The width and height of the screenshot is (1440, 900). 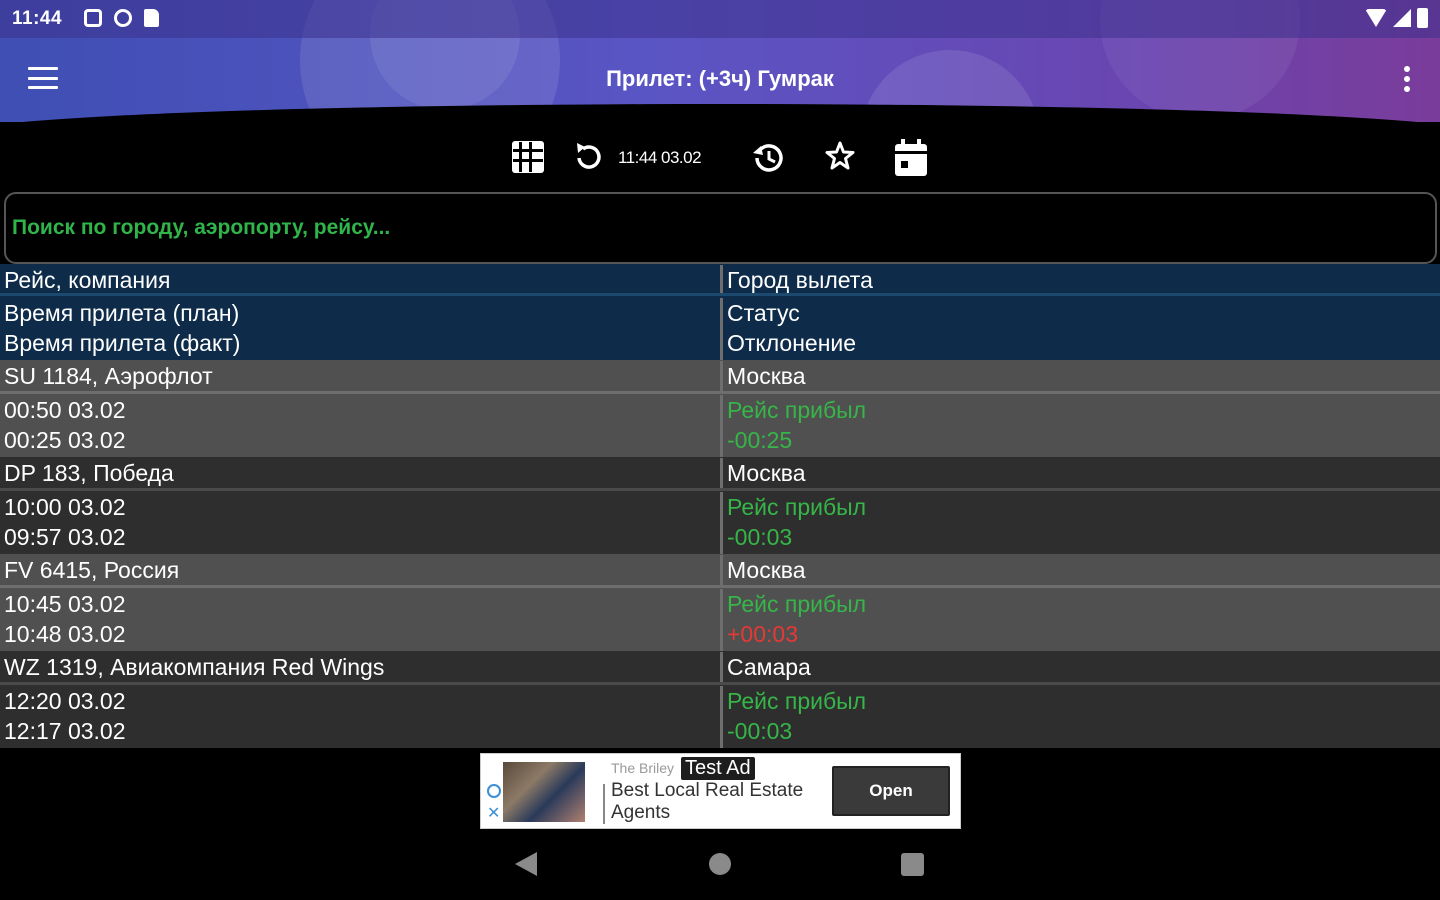 I want to click on signal-icon, so click(x=1402, y=18).